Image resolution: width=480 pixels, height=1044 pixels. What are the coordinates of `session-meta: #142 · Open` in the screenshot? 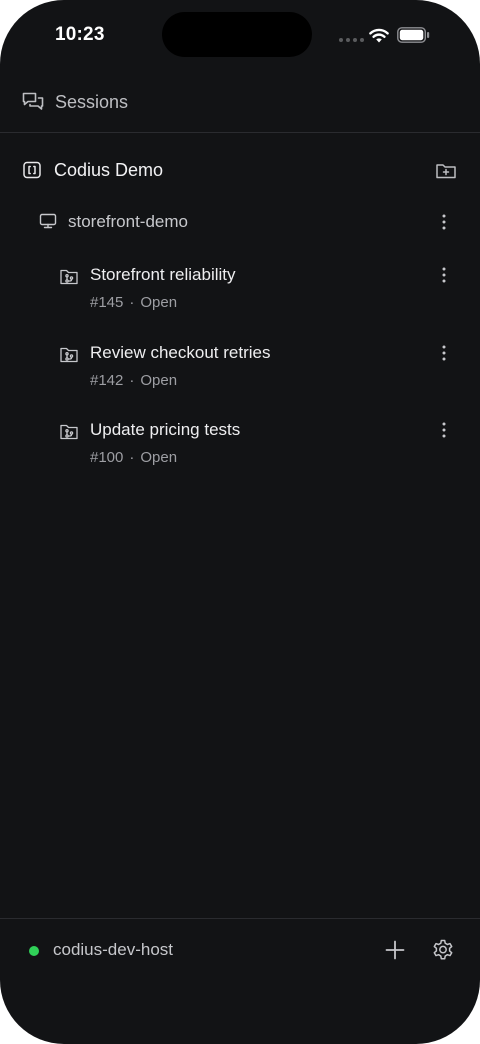 It's located at (133, 380).